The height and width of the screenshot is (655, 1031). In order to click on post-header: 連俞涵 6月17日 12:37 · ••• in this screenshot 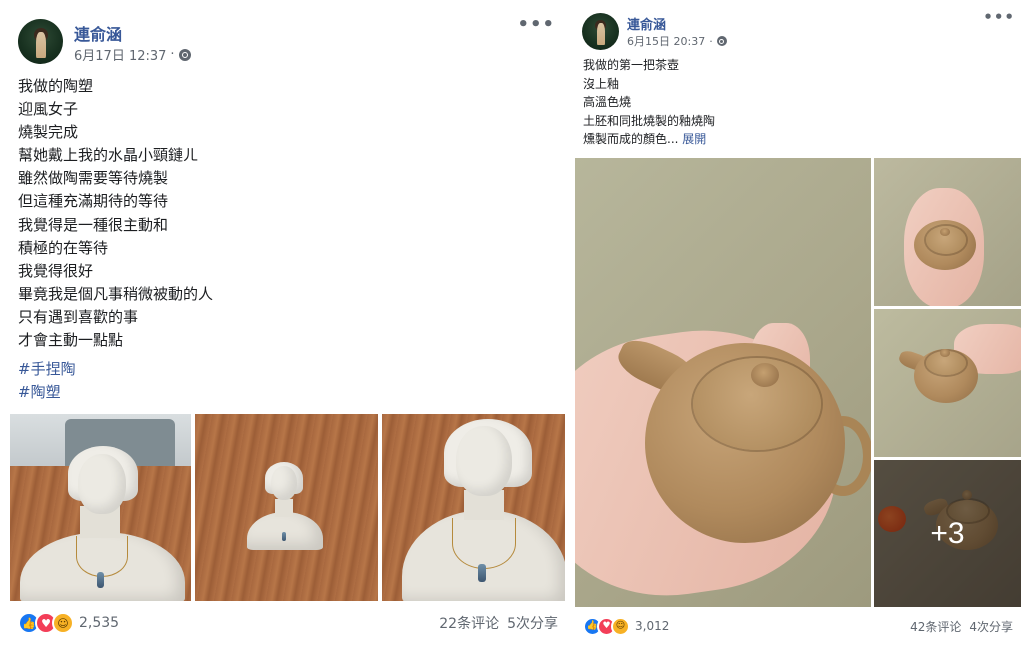, I will do `click(287, 32)`.